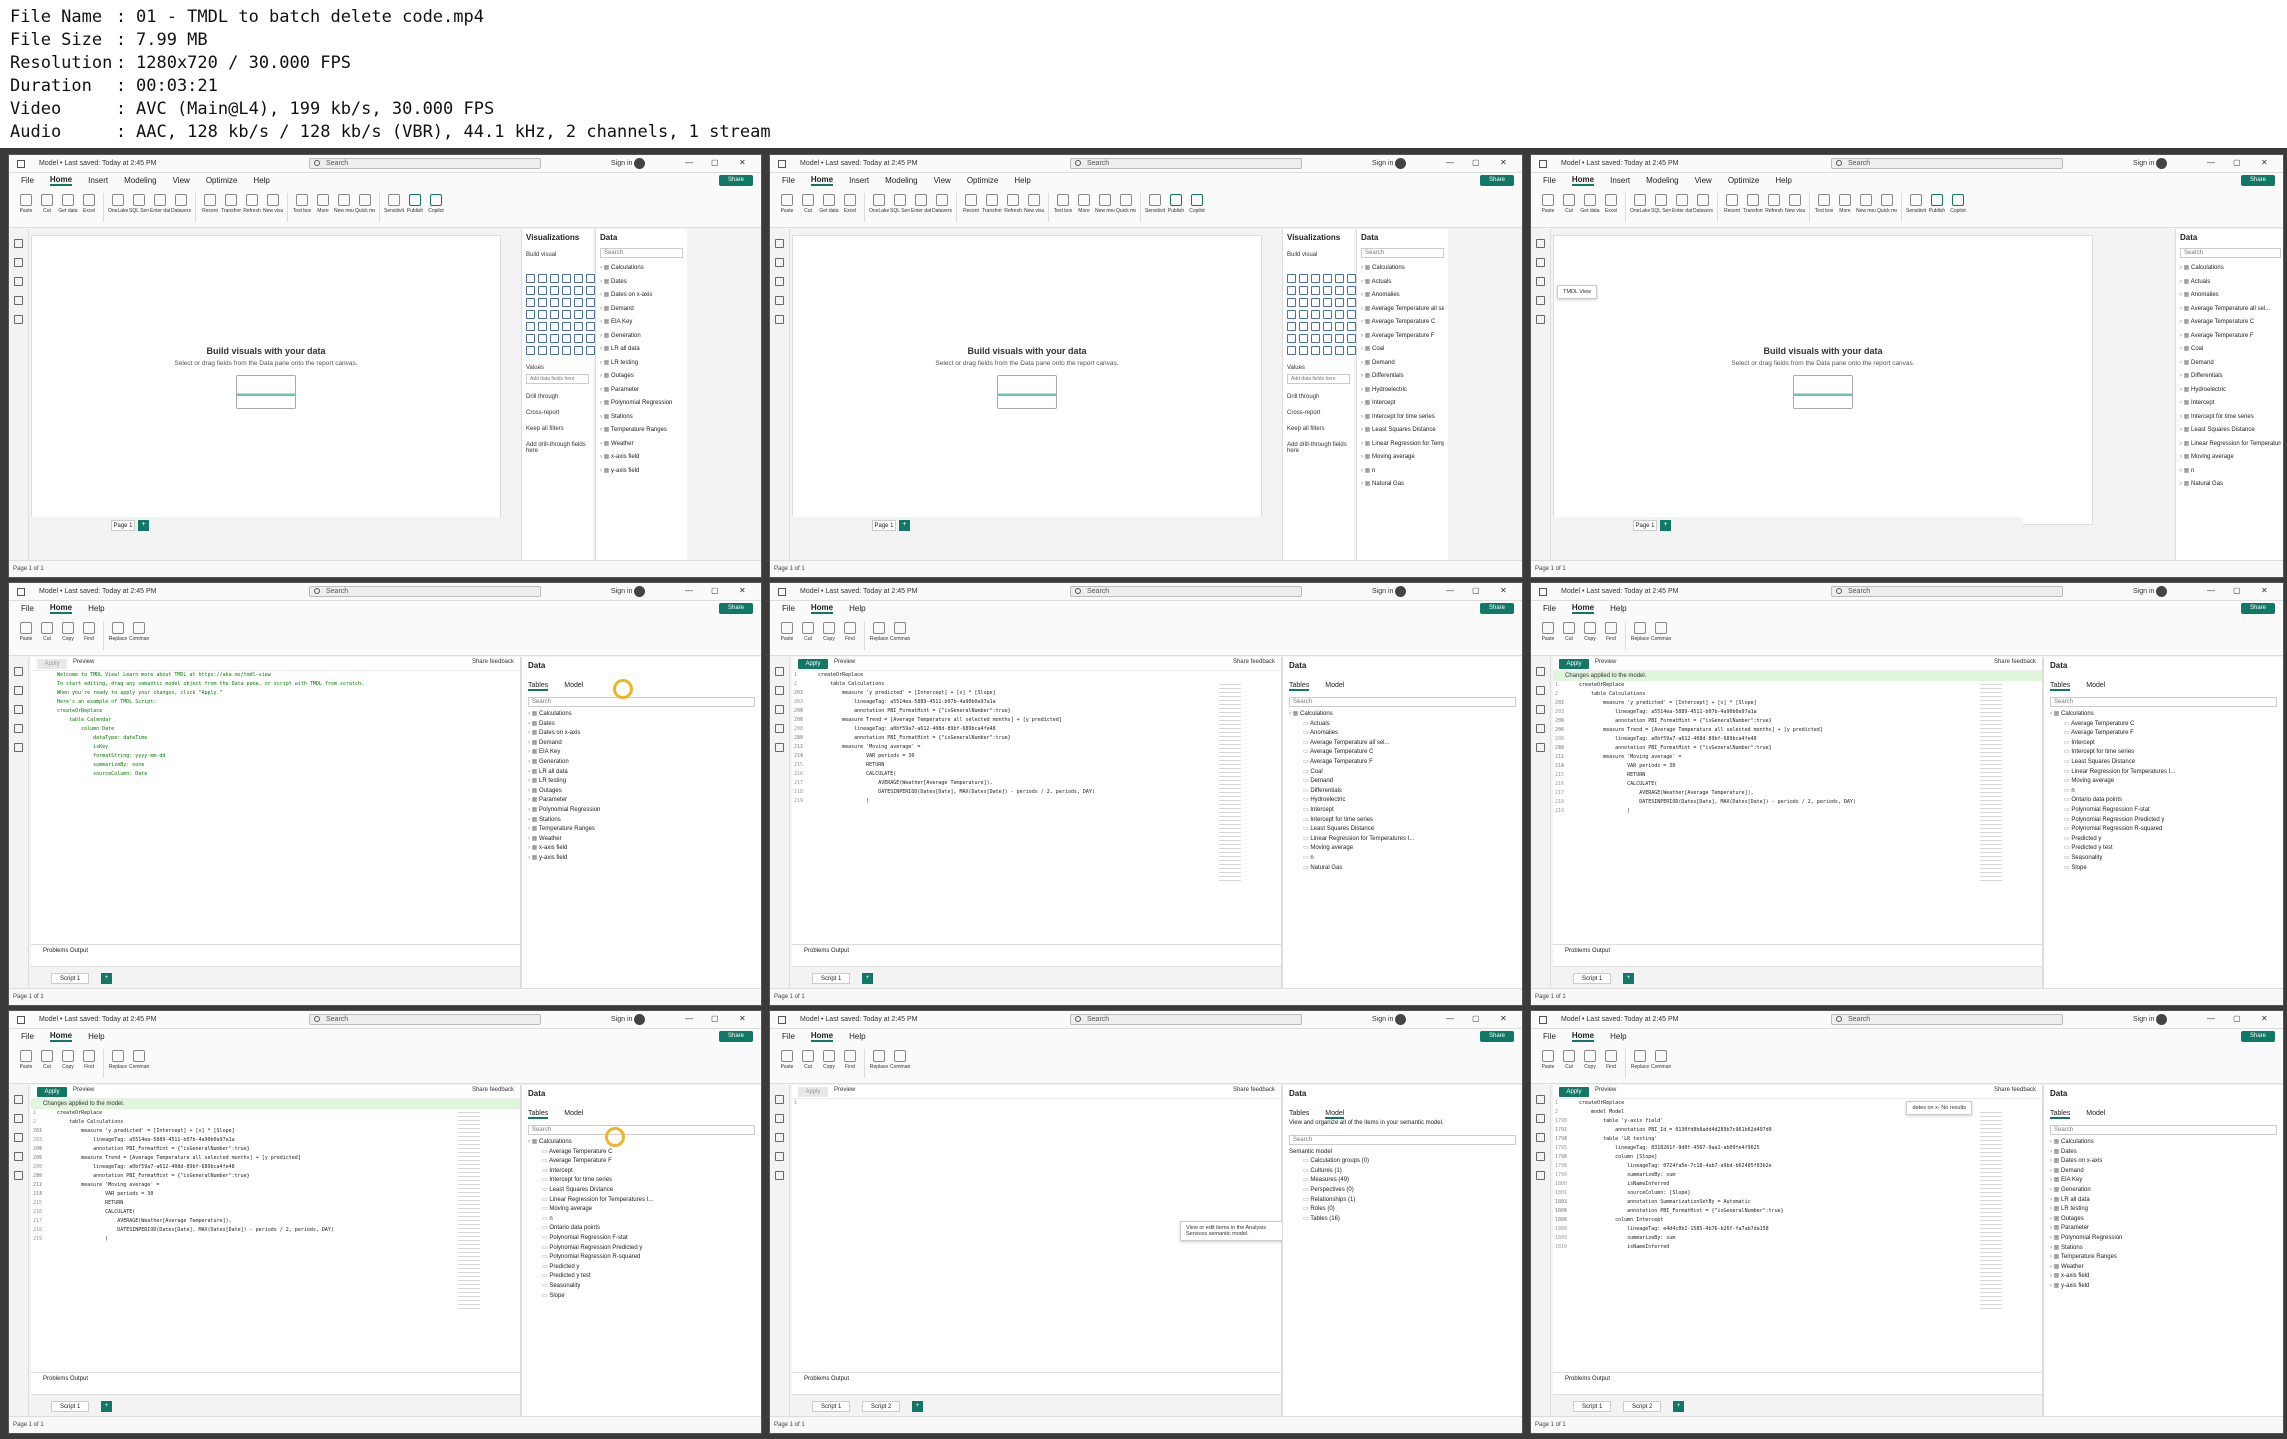 Image resolution: width=2287 pixels, height=1439 pixels. I want to click on menu-home: Home, so click(822, 180).